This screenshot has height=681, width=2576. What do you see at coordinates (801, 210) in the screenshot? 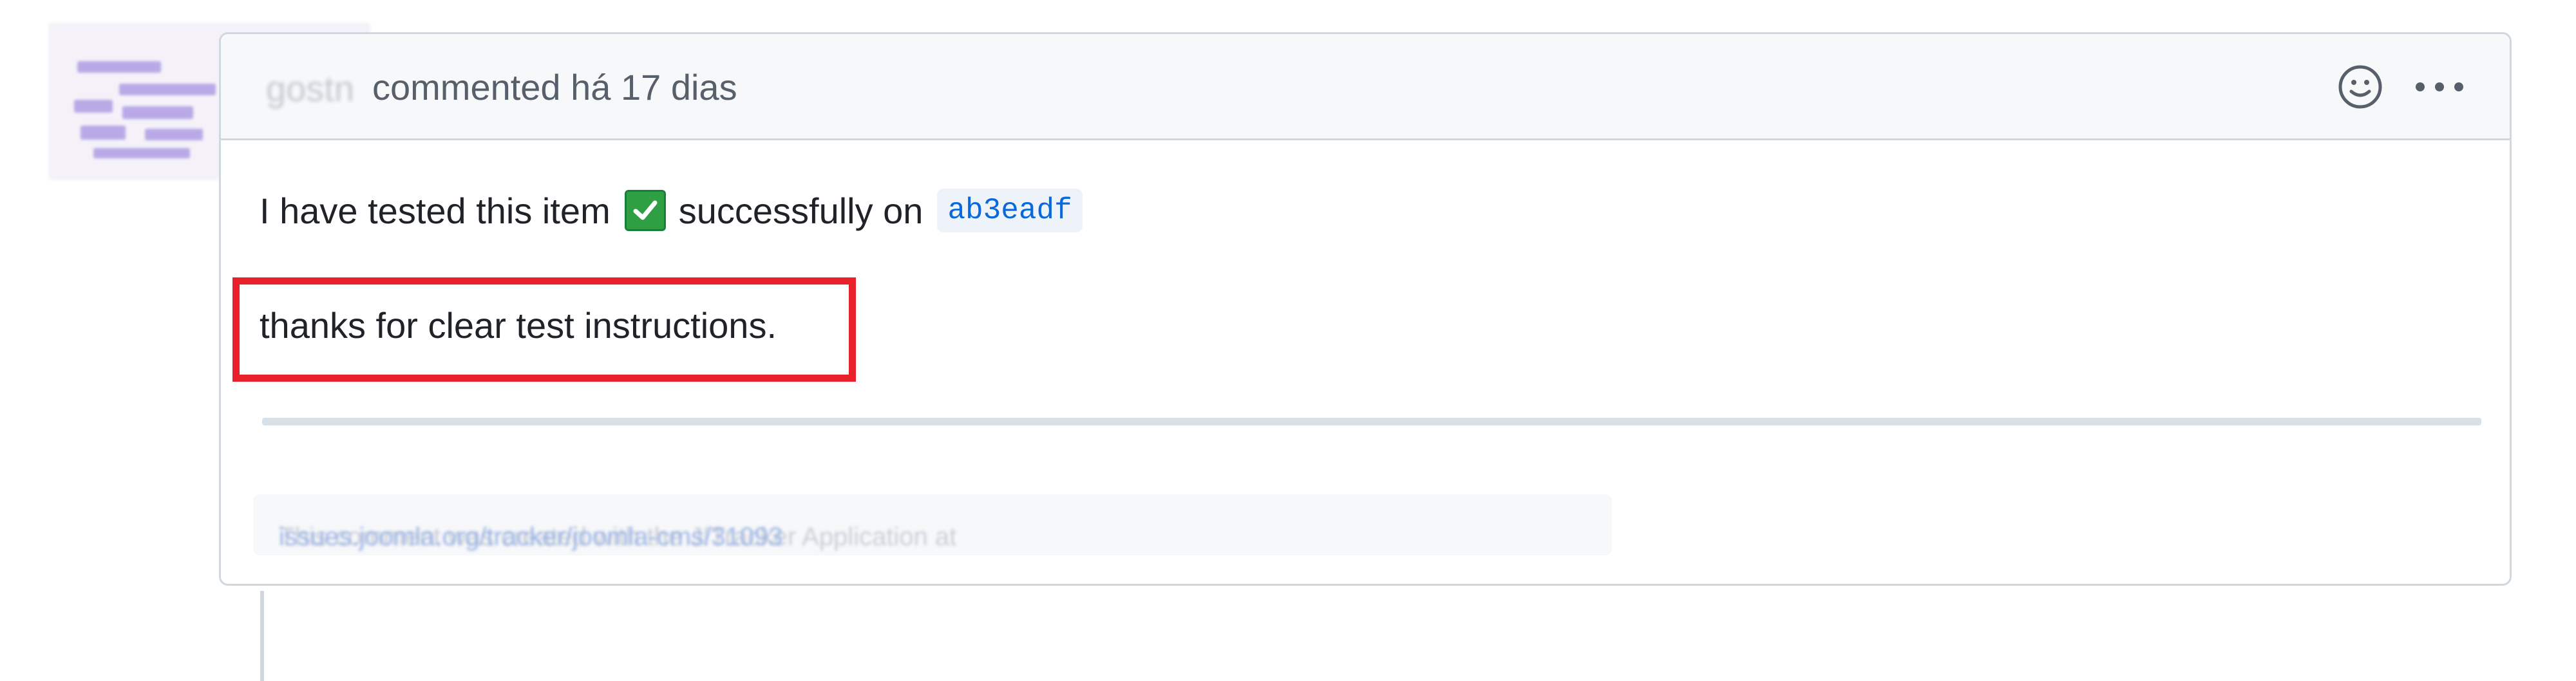
I see `successfully-text: successfully on` at bounding box center [801, 210].